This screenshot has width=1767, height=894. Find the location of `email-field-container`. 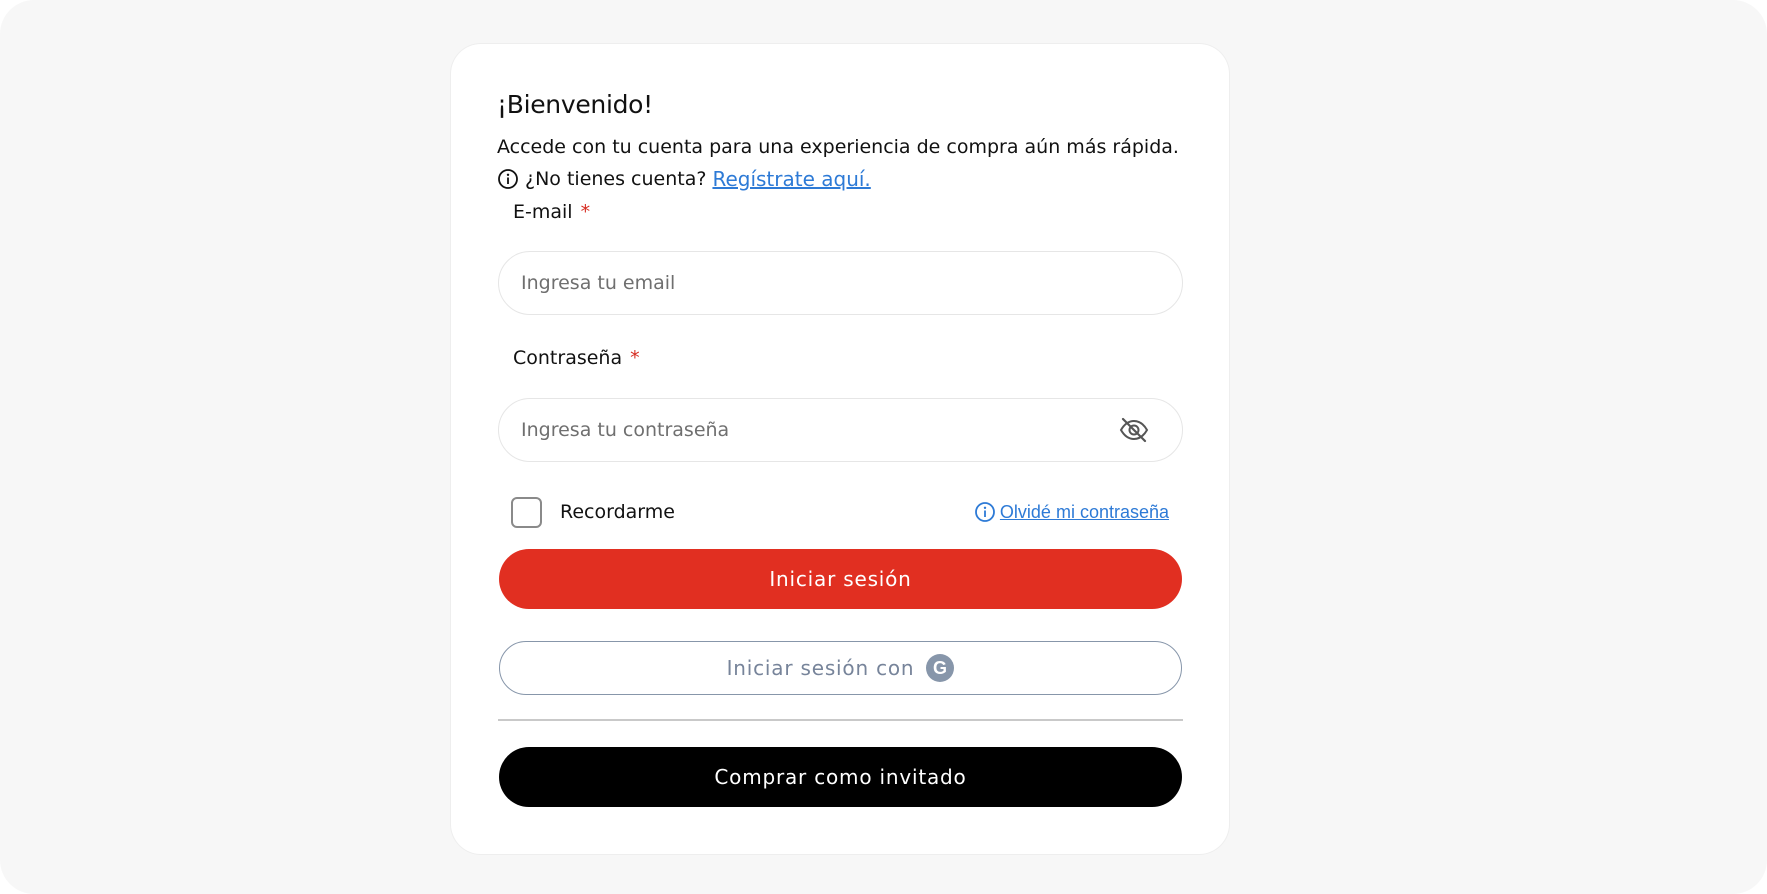

email-field-container is located at coordinates (840, 283).